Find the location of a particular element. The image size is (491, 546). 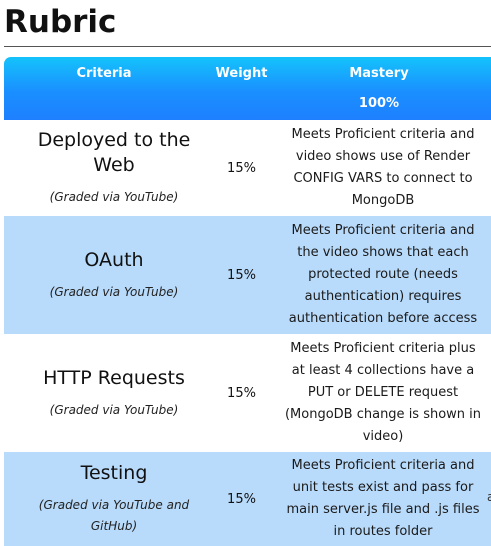

clipped-text-fragment: a is located at coordinates (489, 497).